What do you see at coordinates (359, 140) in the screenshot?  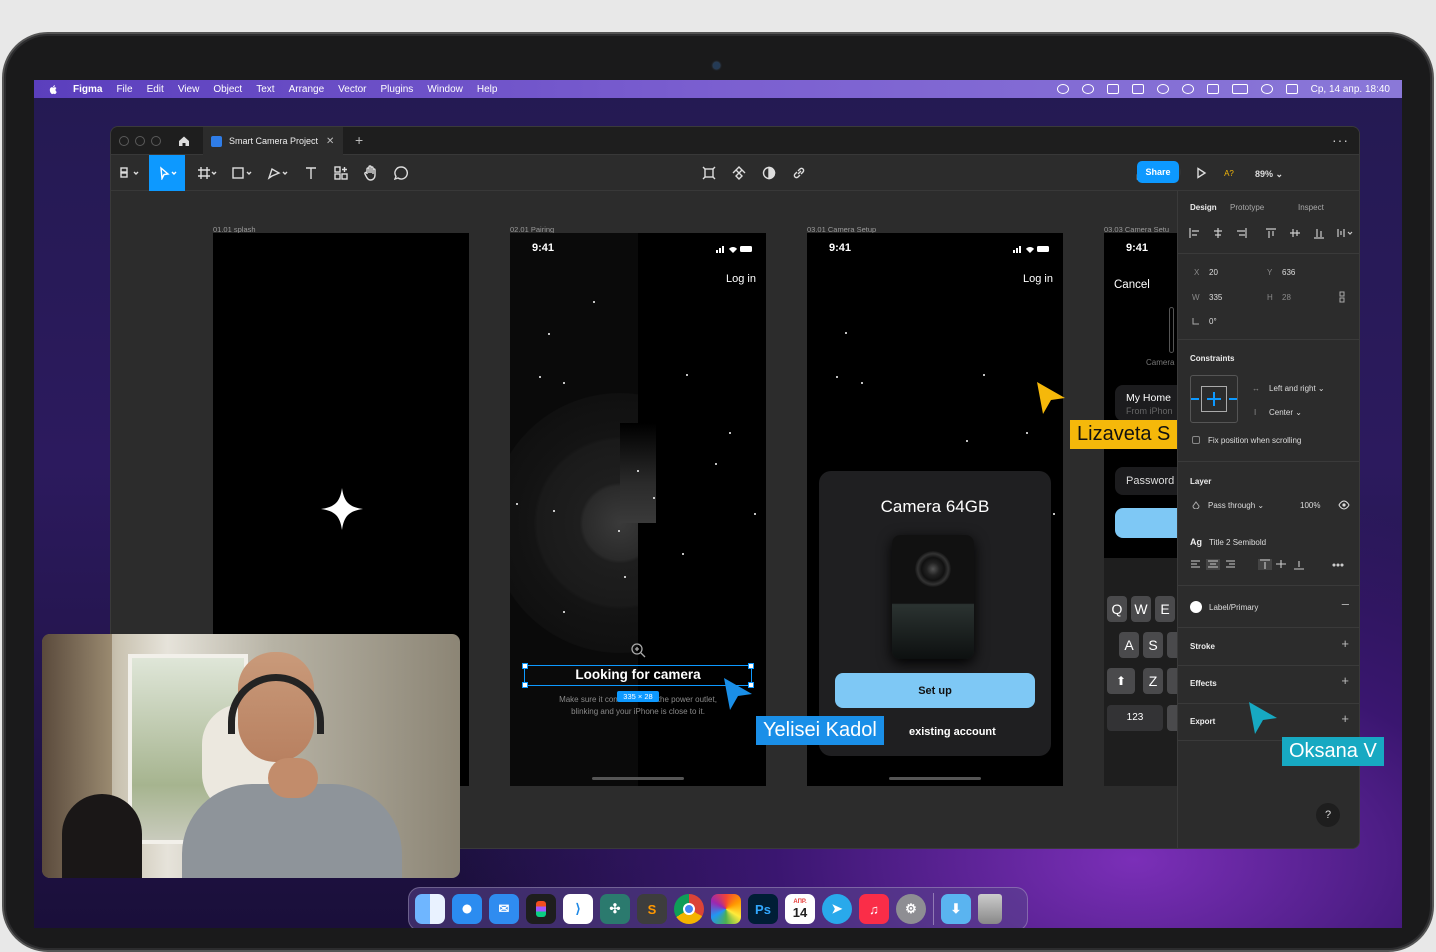 I see `new-tab-icon: +` at bounding box center [359, 140].